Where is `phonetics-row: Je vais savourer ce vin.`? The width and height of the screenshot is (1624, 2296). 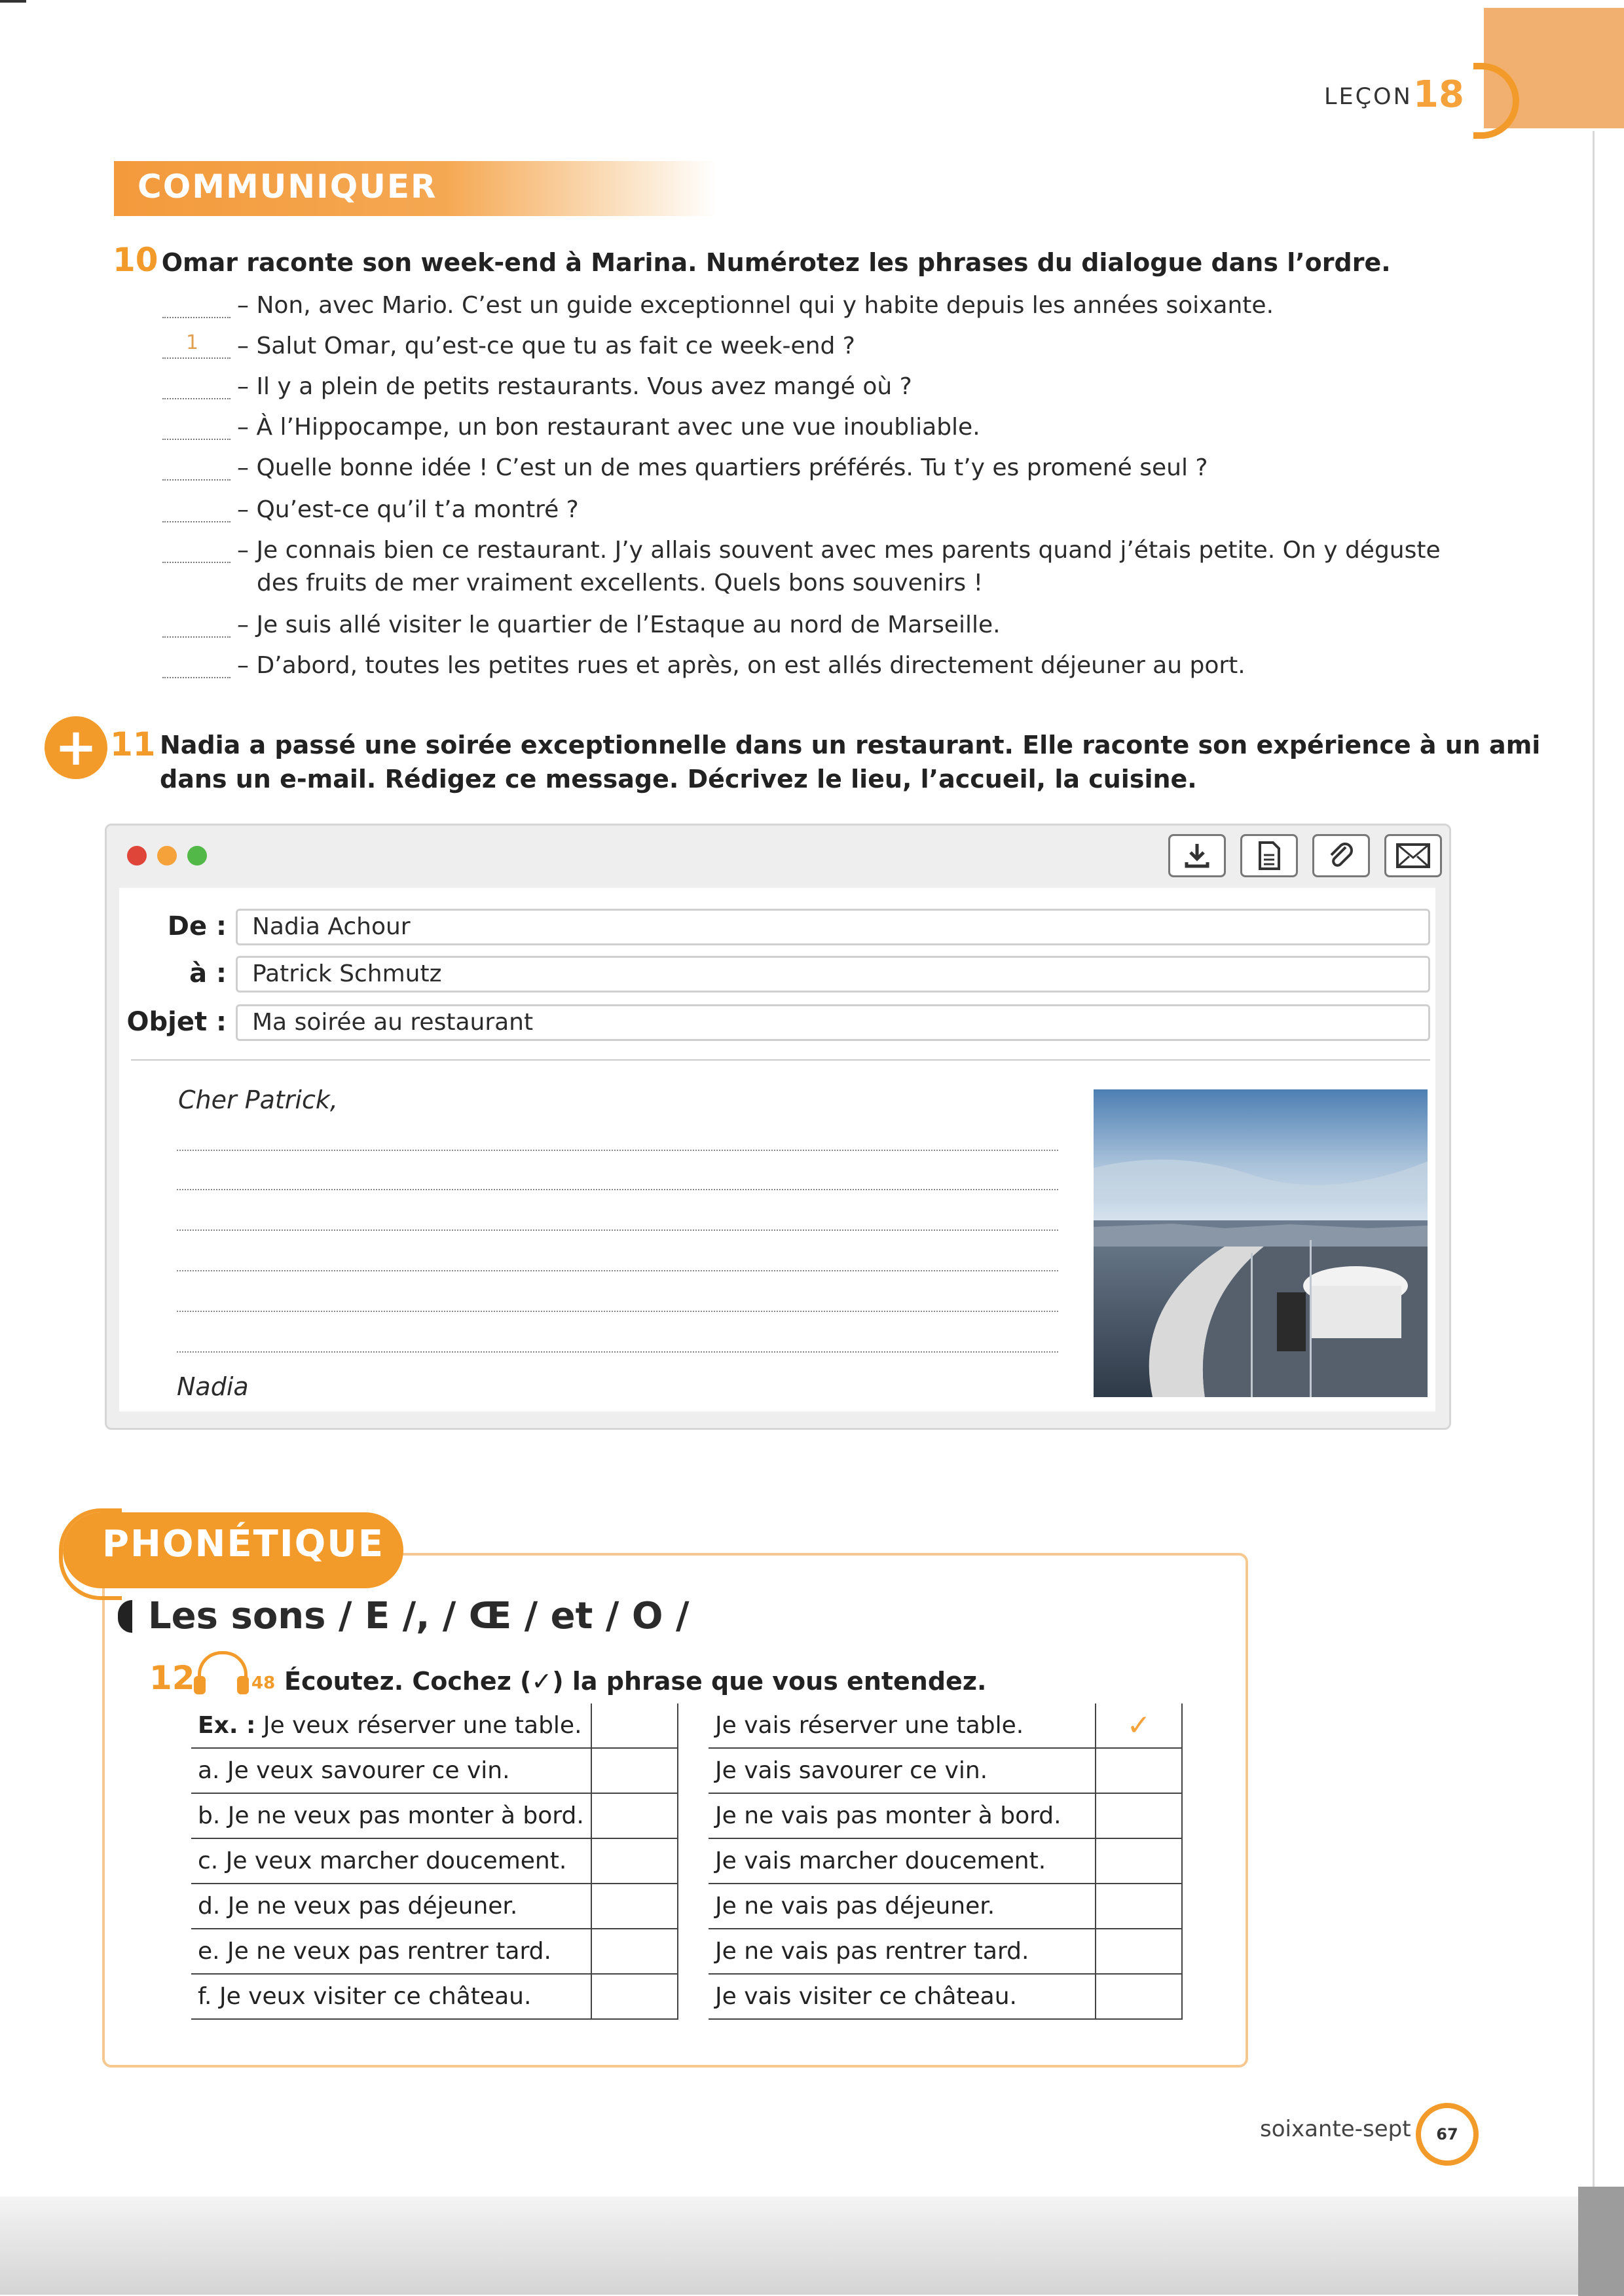 phonetics-row: Je vais savourer ce vin. is located at coordinates (946, 1771).